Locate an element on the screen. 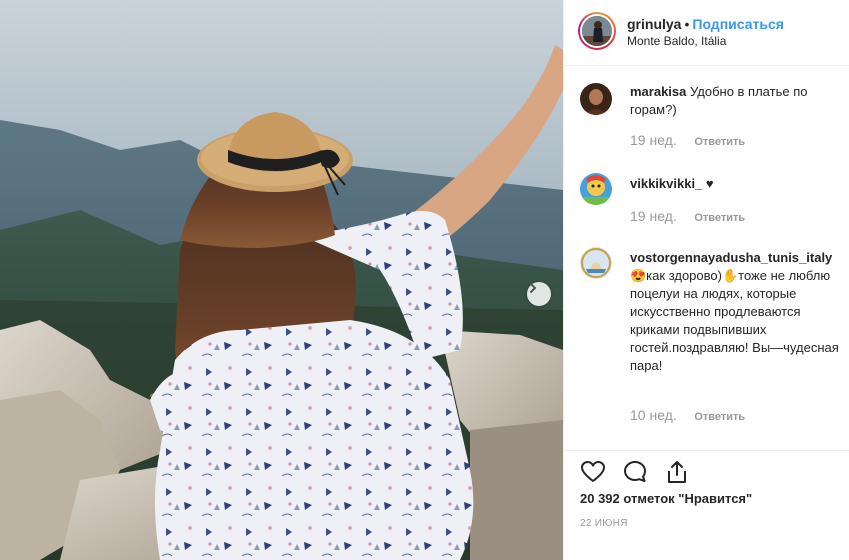 The height and width of the screenshot is (560, 849). likes-count: 20 392 отметок "Нравится" is located at coordinates (666, 498).